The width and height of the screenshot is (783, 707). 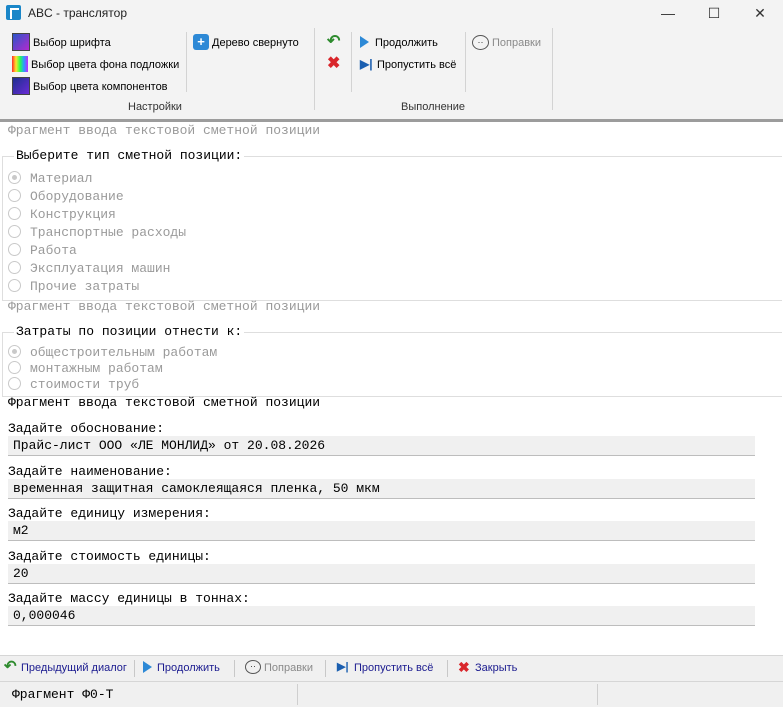 What do you see at coordinates (760, 13) in the screenshot?
I see `close-window-button: ✕` at bounding box center [760, 13].